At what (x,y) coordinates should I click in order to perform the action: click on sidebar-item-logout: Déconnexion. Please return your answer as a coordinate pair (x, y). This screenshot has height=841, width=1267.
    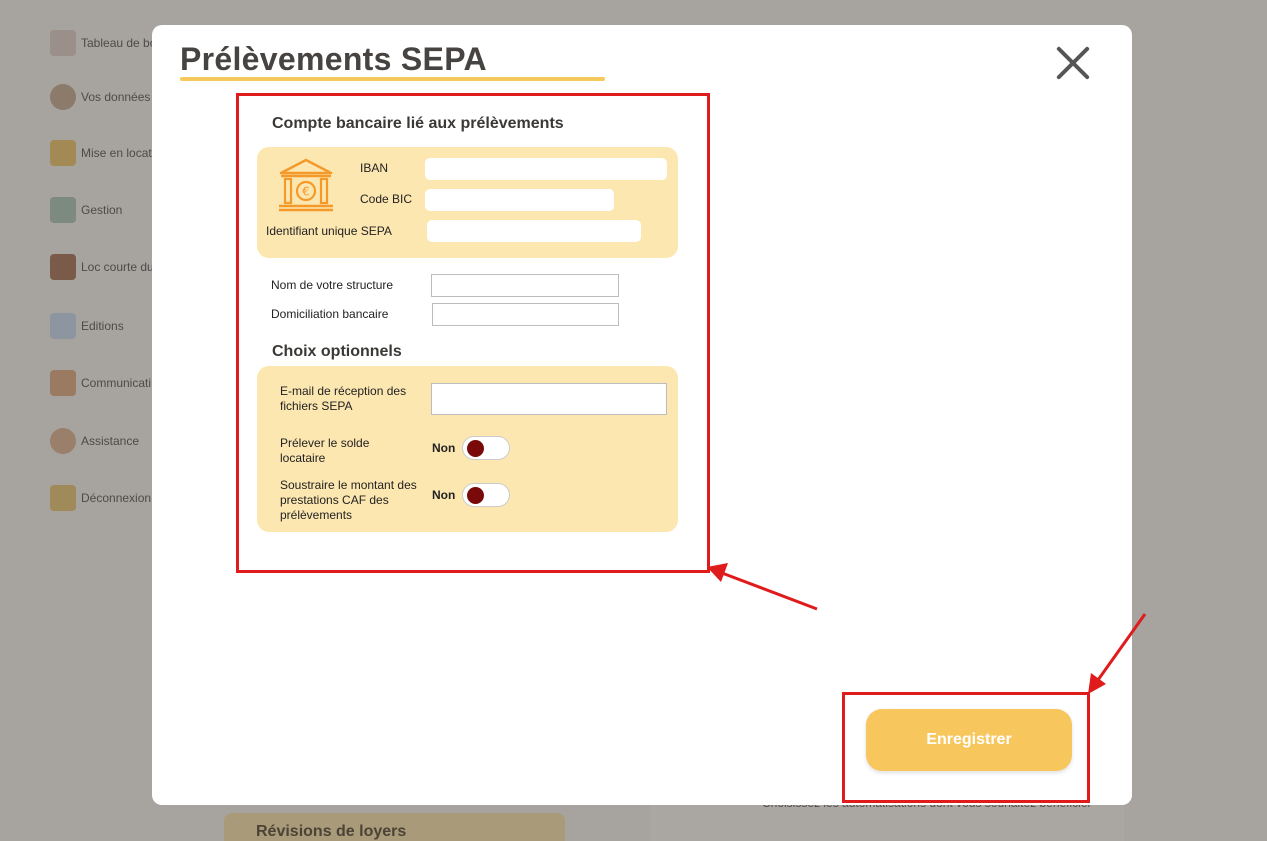
    Looking at the image, I should click on (100, 498).